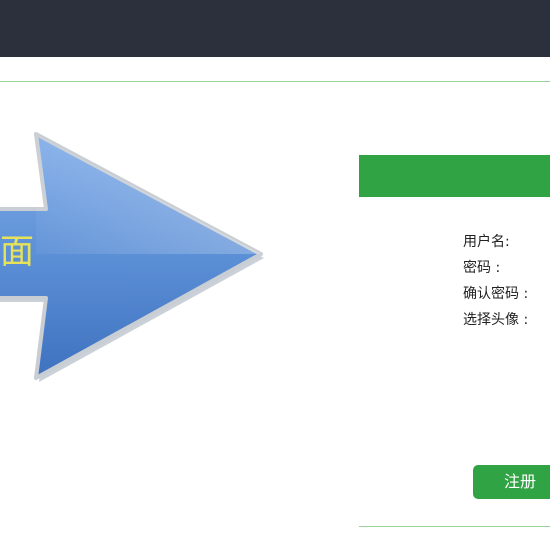  Describe the element at coordinates (486, 242) in the screenshot. I see `username-label: 用户名:` at that location.